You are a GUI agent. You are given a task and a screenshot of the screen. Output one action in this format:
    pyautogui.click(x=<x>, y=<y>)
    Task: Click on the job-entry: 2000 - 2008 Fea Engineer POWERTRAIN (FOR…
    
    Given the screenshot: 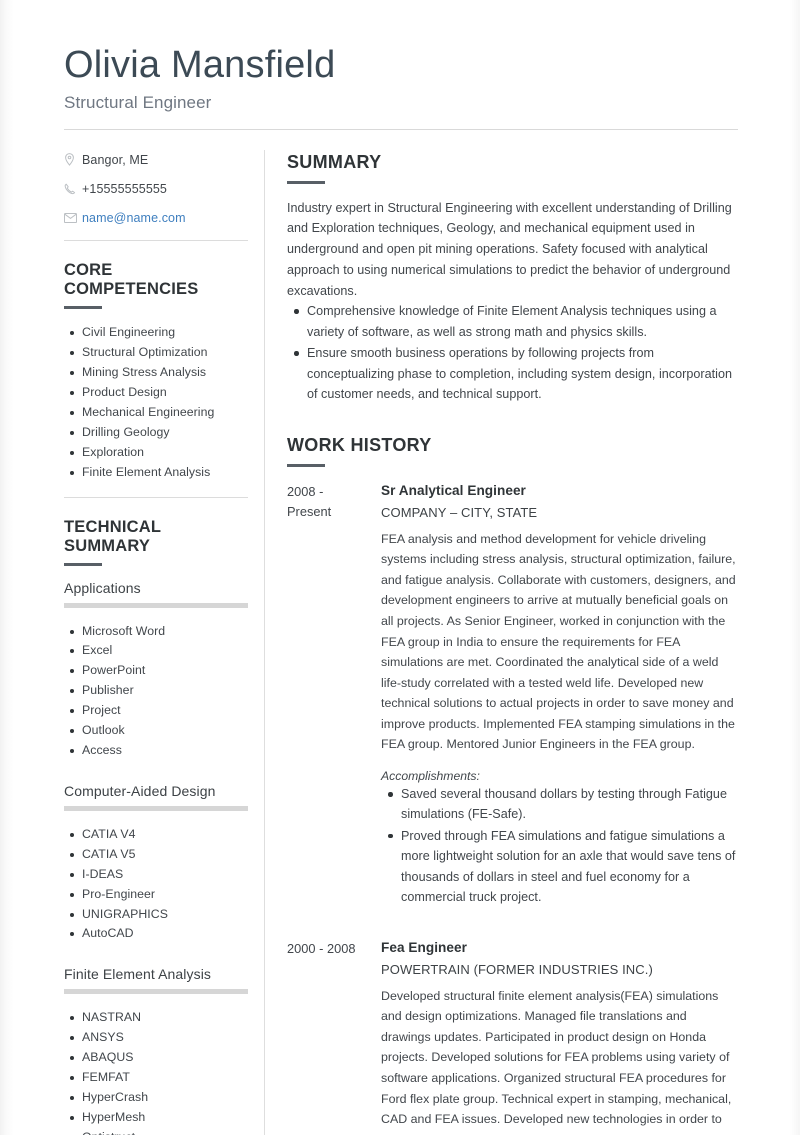 What is the action you would take?
    pyautogui.click(x=512, y=1036)
    